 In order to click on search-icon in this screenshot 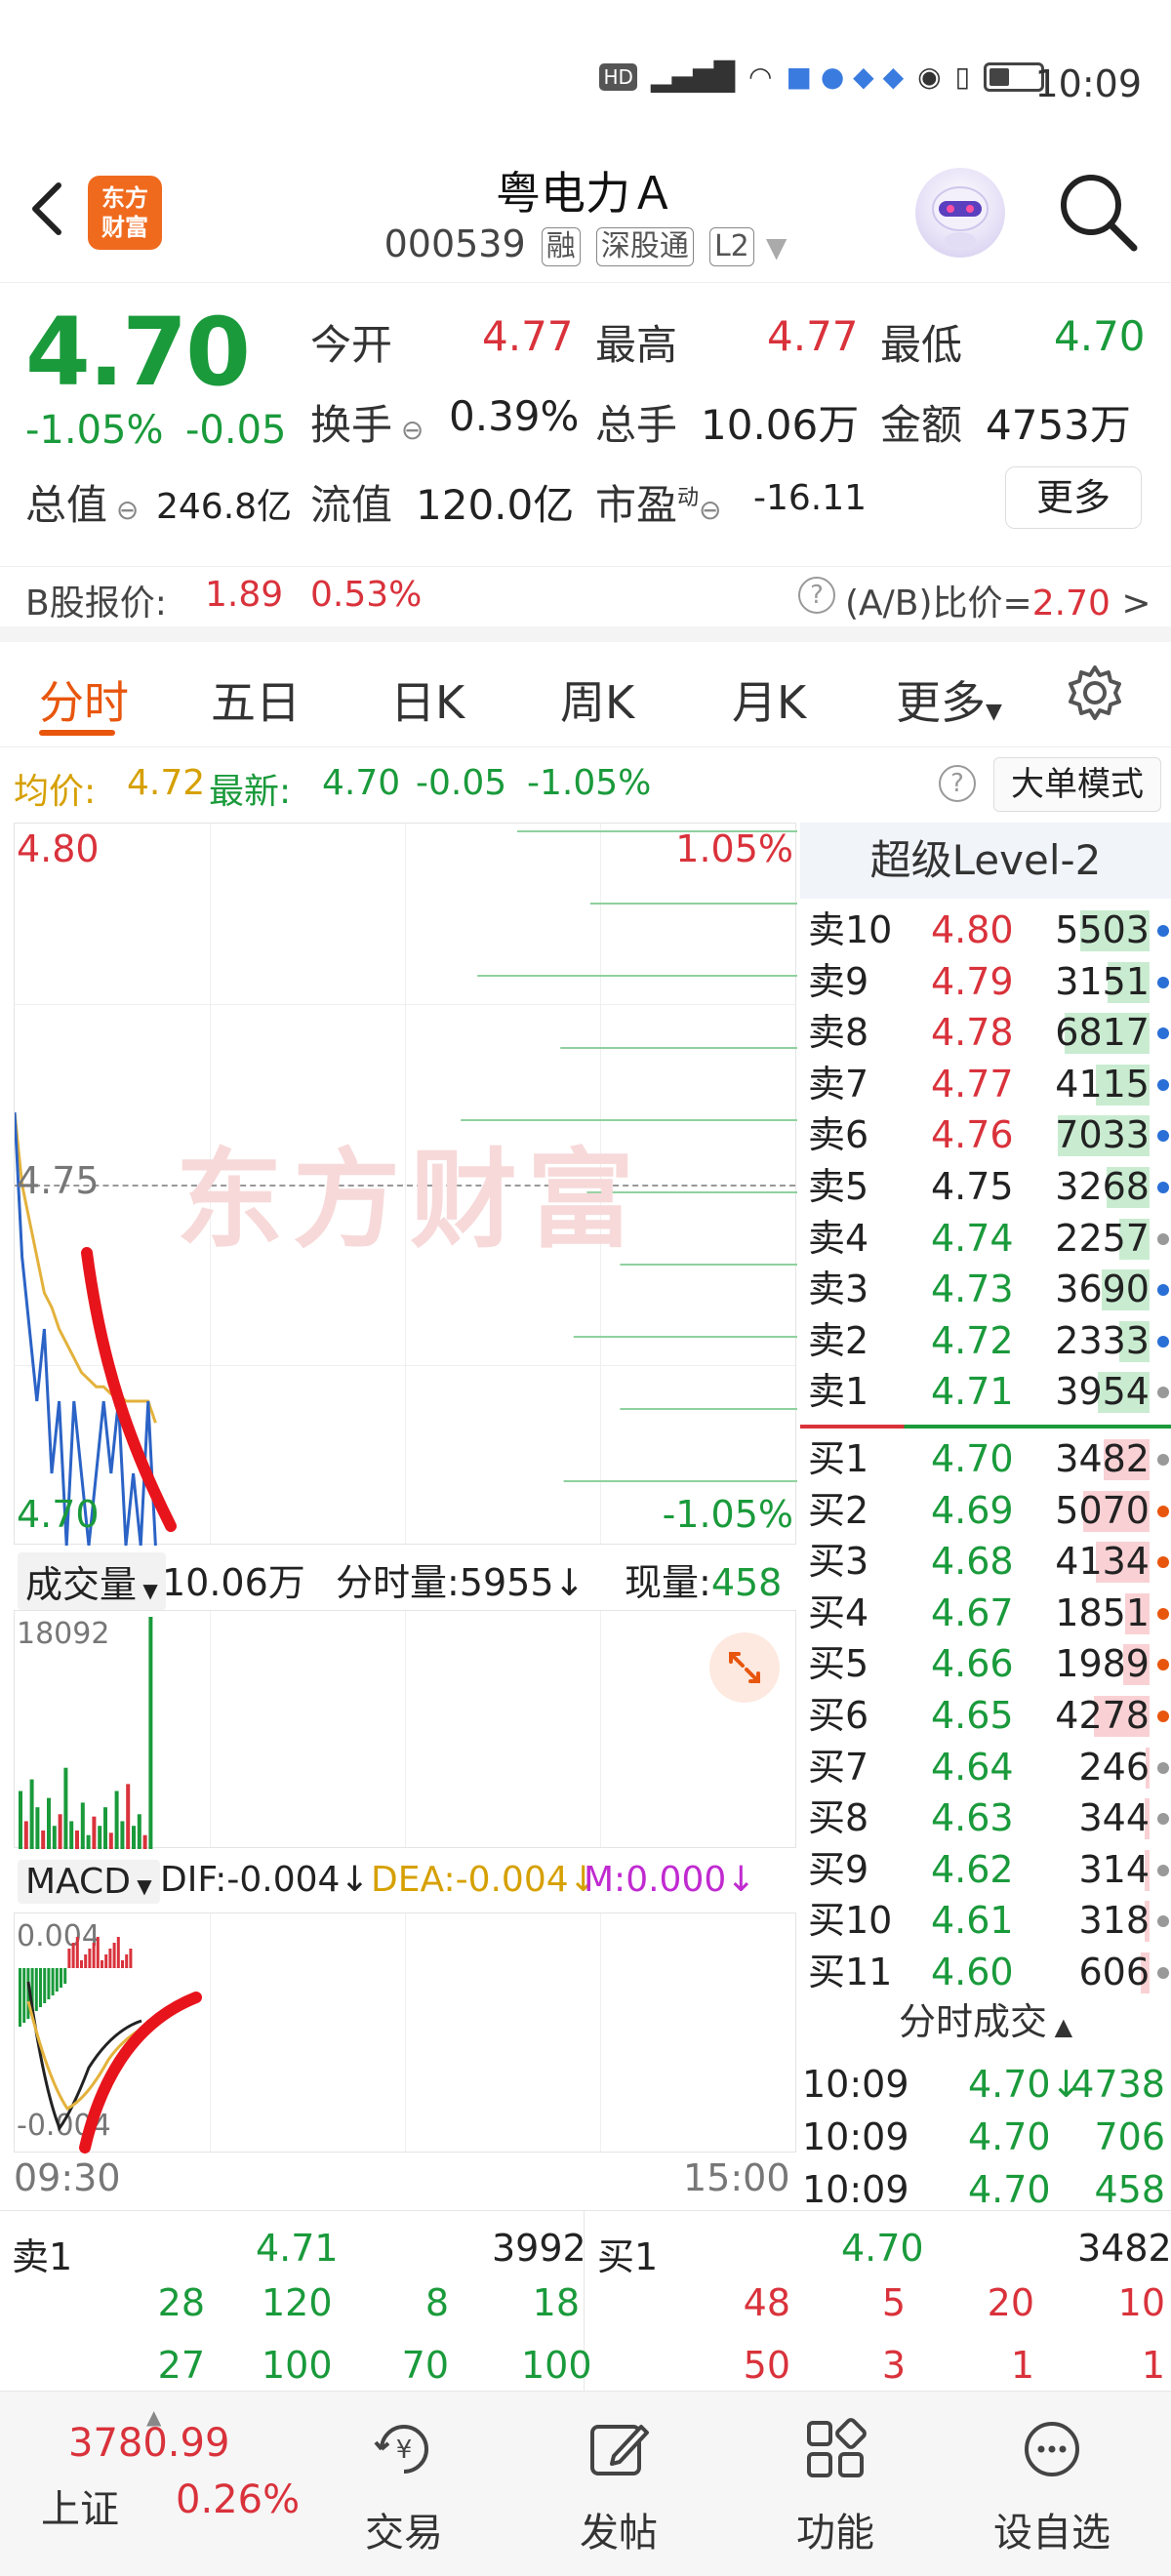, I will do `click(1098, 212)`.